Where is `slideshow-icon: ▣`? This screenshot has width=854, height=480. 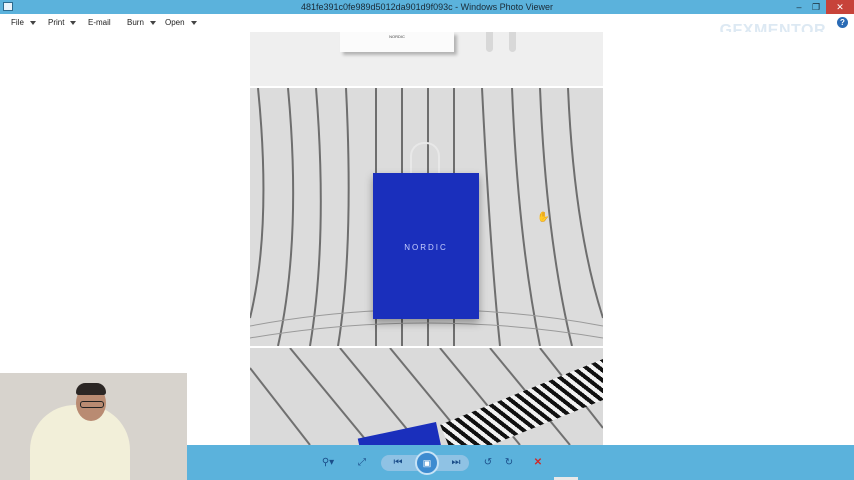 slideshow-icon: ▣ is located at coordinates (427, 463).